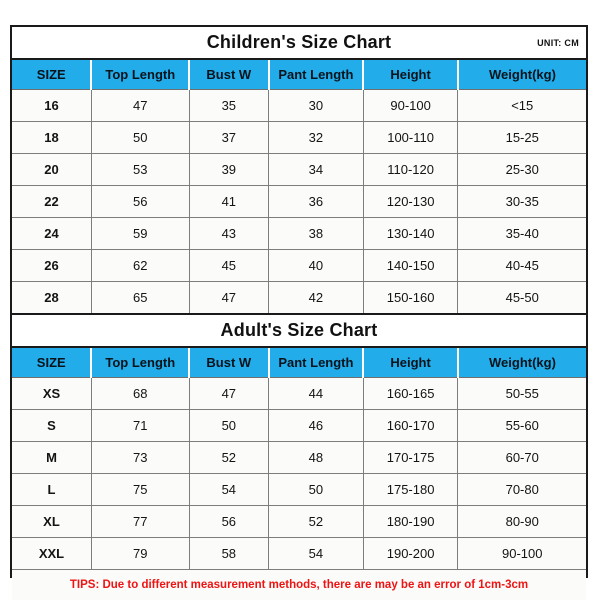 The image size is (600, 600). What do you see at coordinates (140, 521) in the screenshot?
I see `cell-top-length: 77` at bounding box center [140, 521].